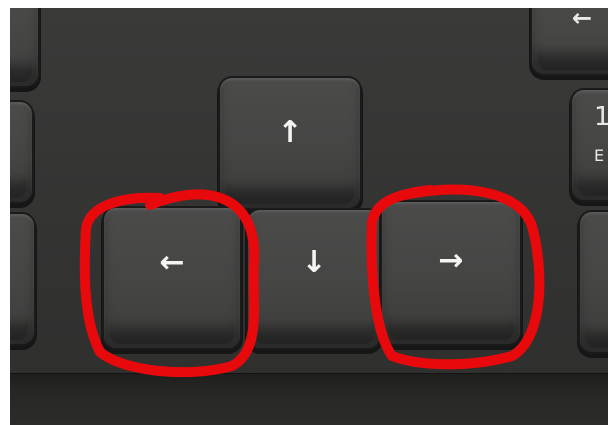 The width and height of the screenshot is (608, 425). What do you see at coordinates (24, 47) in the screenshot?
I see `partial-key-left-top` at bounding box center [24, 47].